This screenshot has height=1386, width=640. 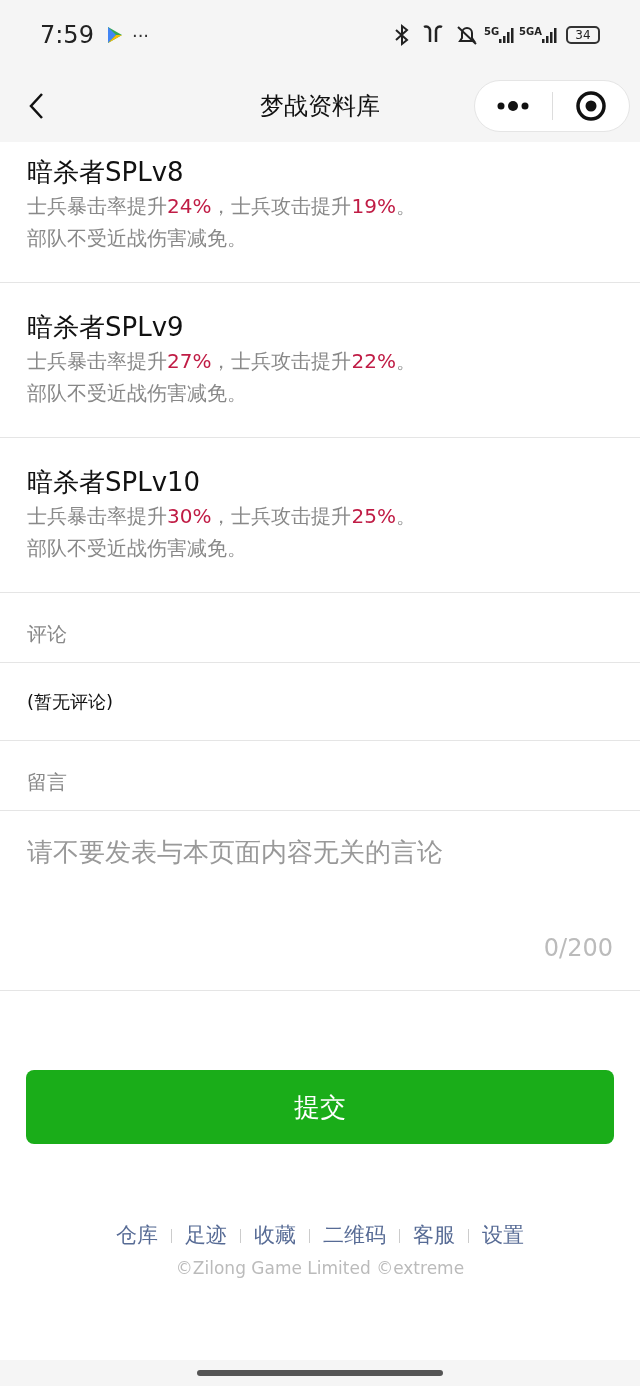 What do you see at coordinates (206, 1236) in the screenshot?
I see `footer-link: 足迹` at bounding box center [206, 1236].